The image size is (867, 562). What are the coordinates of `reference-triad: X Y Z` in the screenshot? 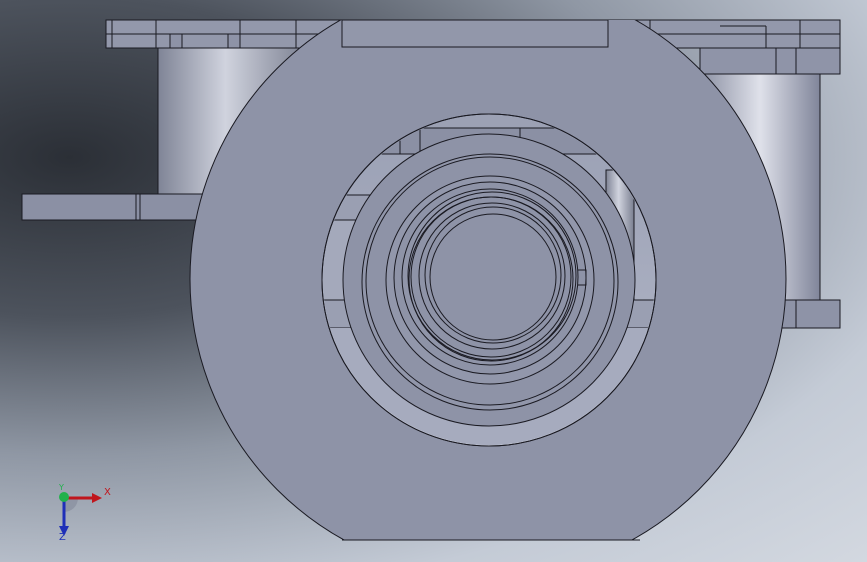 It's located at (83, 514).